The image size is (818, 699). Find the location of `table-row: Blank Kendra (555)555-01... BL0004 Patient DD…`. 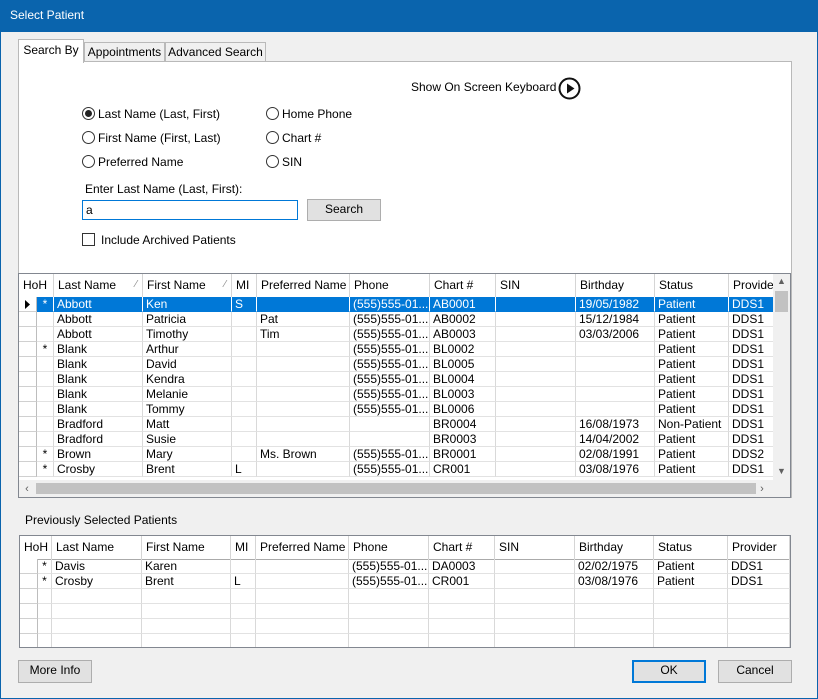

table-row: Blank Kendra (555)555-01... BL0004 Patient DD… is located at coordinates (404, 379).